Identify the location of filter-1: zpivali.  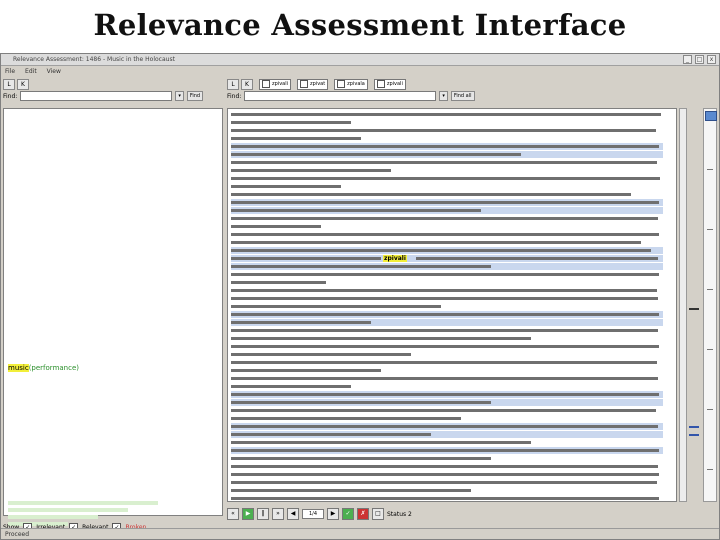
(275, 84).